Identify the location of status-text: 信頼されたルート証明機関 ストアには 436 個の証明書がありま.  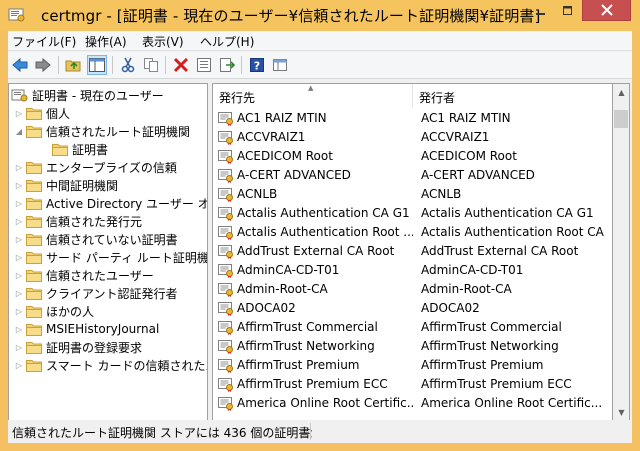
(162, 433).